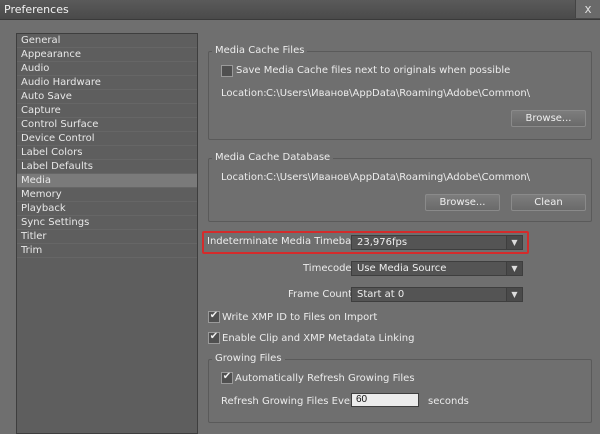  I want to click on sidebar-item-device-control: Device Control, so click(107, 139).